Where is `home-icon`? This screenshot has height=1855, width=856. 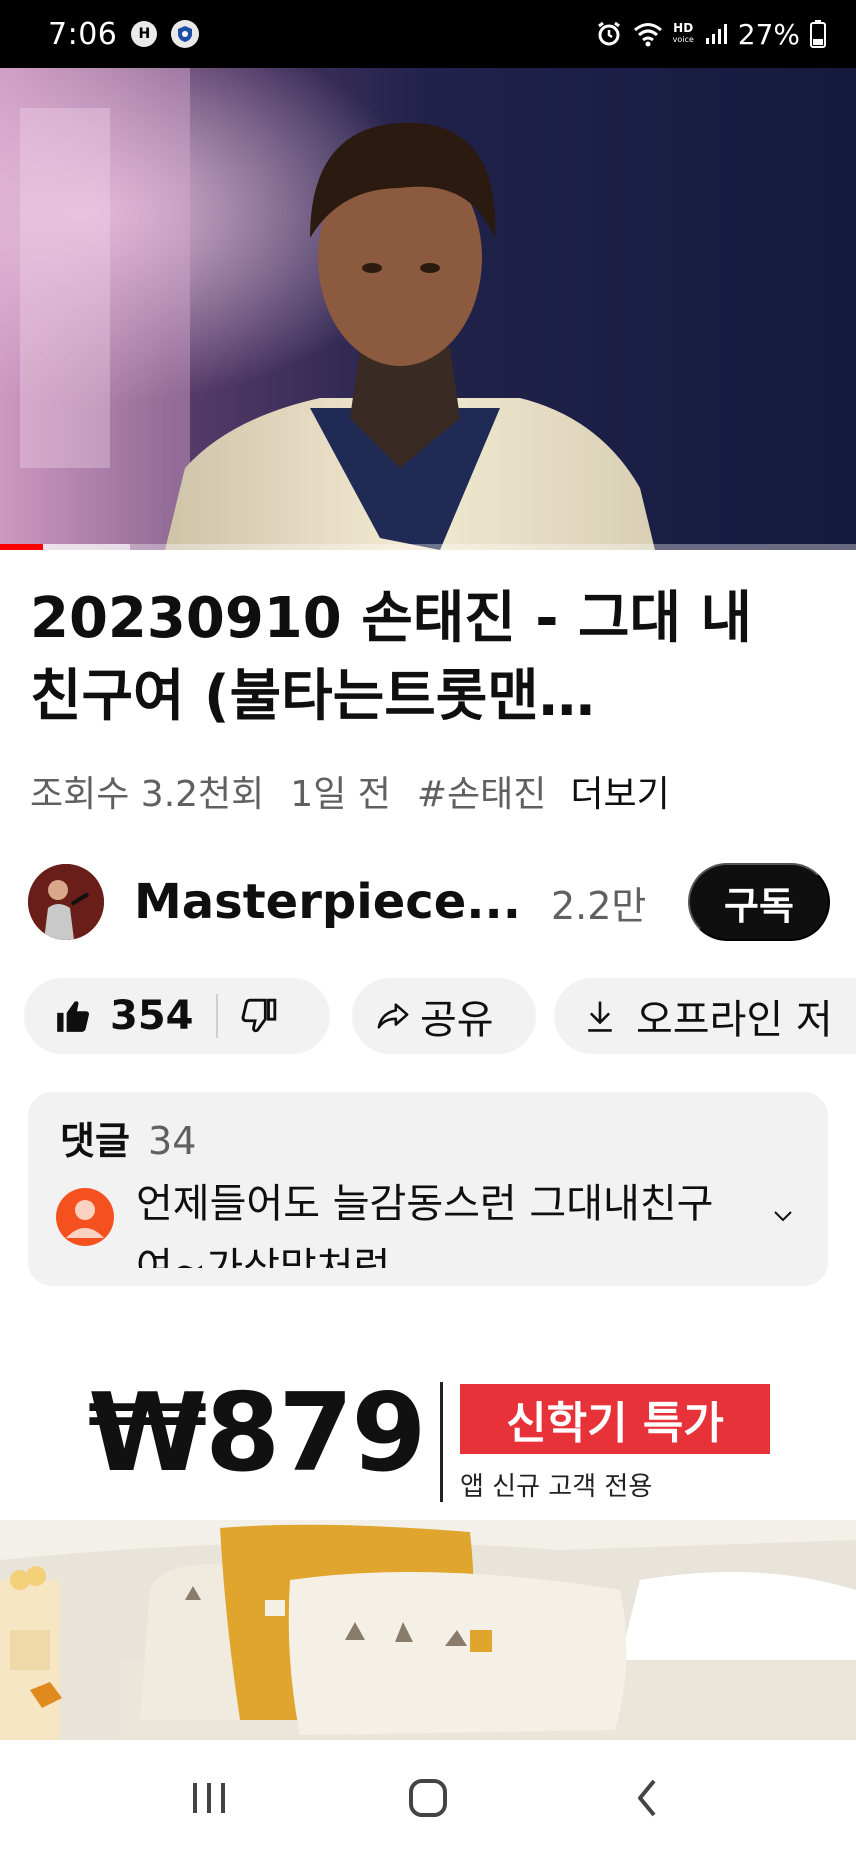 home-icon is located at coordinates (428, 1798).